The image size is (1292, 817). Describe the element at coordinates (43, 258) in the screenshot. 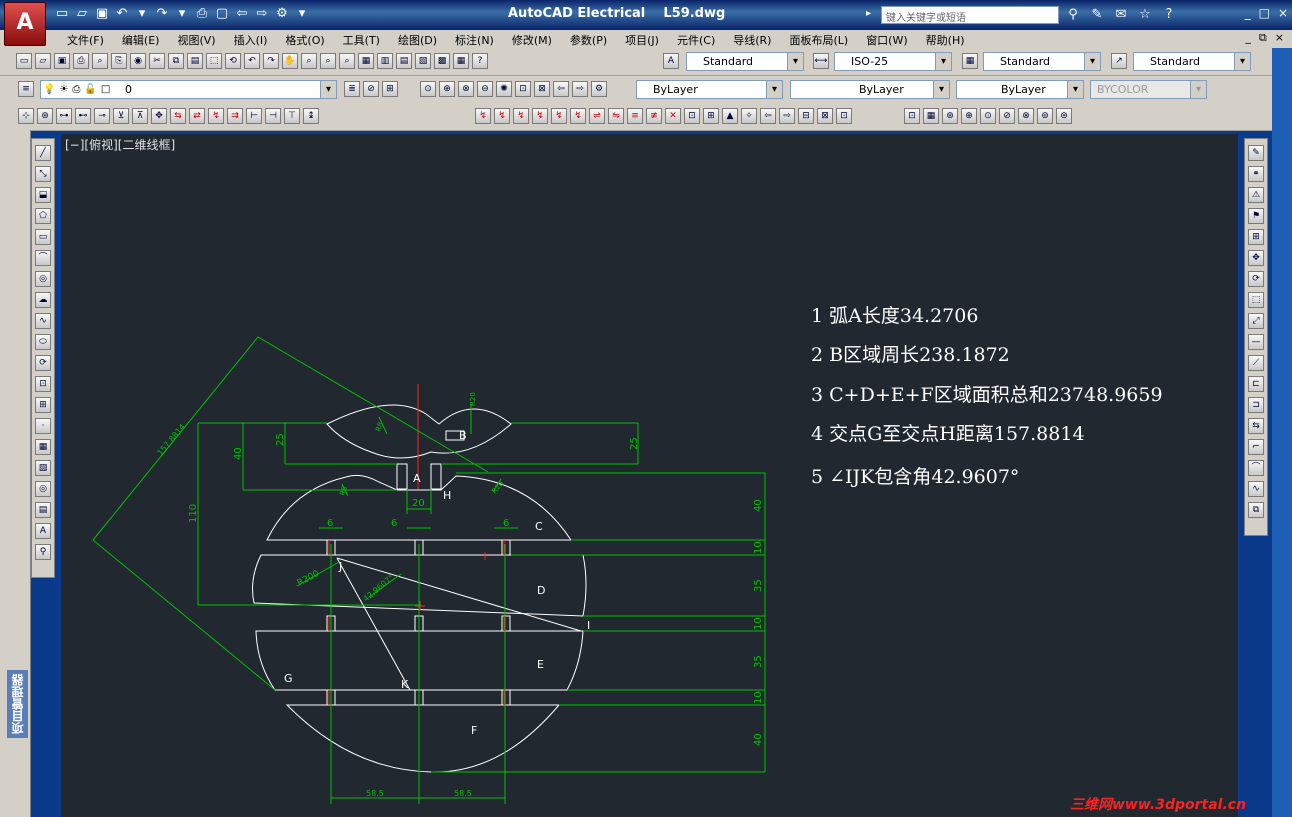

I see `draw-tool-icon: ⌒` at that location.